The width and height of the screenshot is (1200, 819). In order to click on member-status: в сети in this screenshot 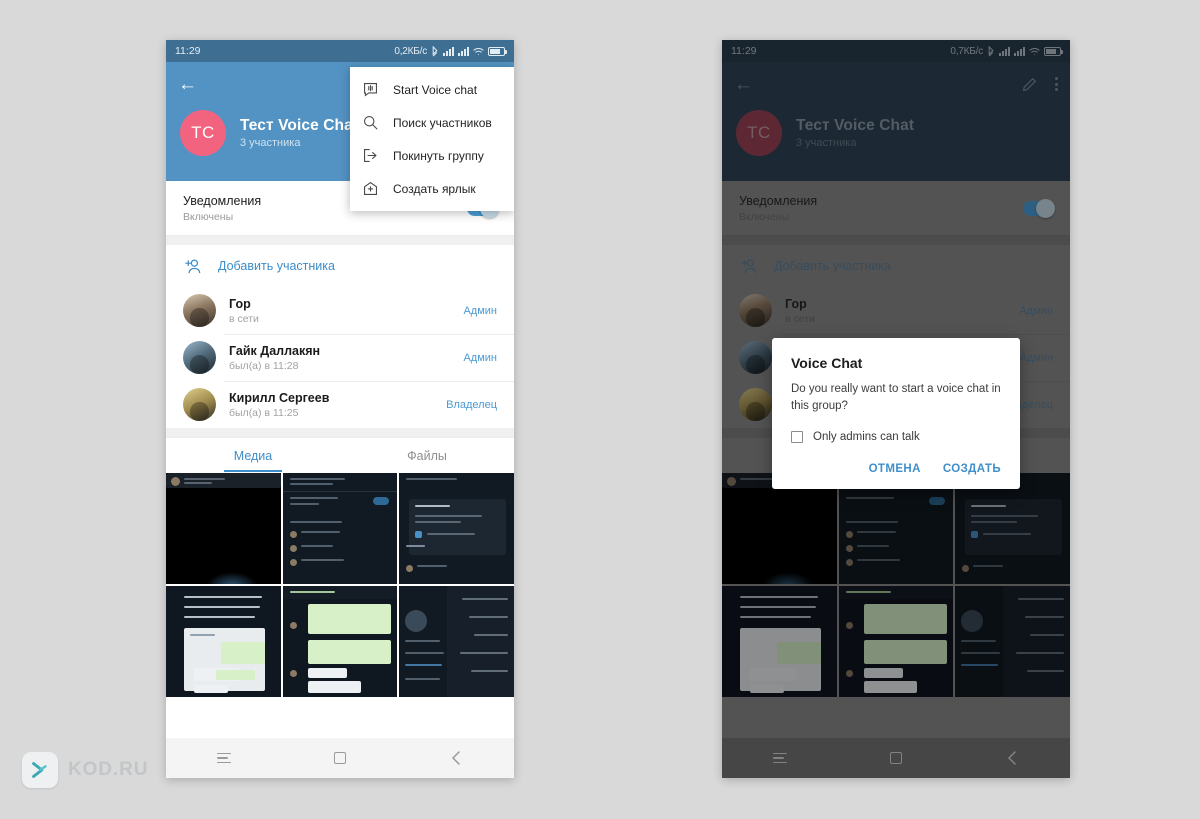, I will do `click(244, 318)`.